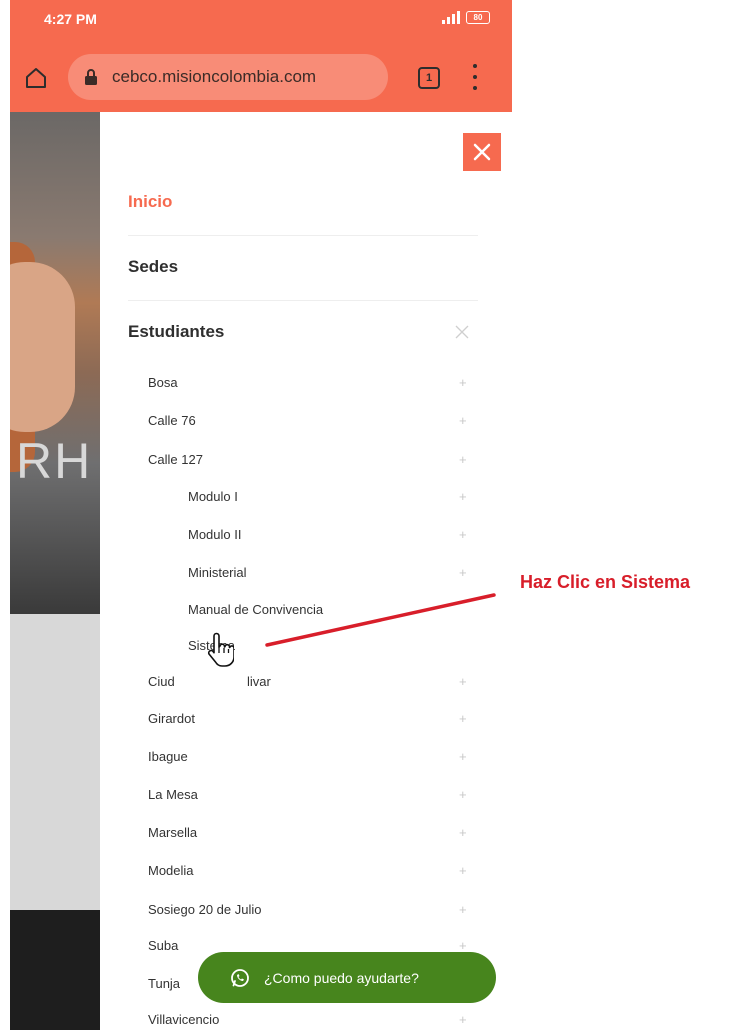 The width and height of the screenshot is (756, 1030). I want to click on hero-text: RH, so click(54, 461).